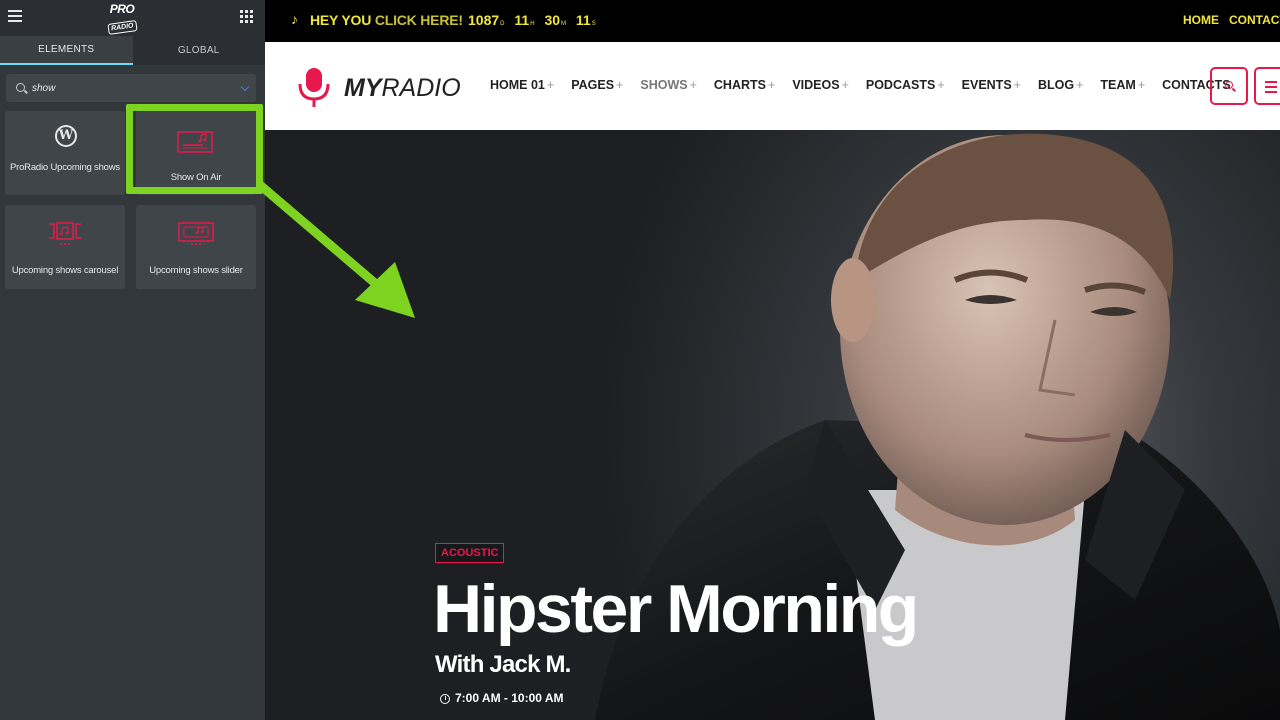 This screenshot has height=720, width=1280. What do you see at coordinates (246, 16) in the screenshot?
I see `apps-grid-icon` at bounding box center [246, 16].